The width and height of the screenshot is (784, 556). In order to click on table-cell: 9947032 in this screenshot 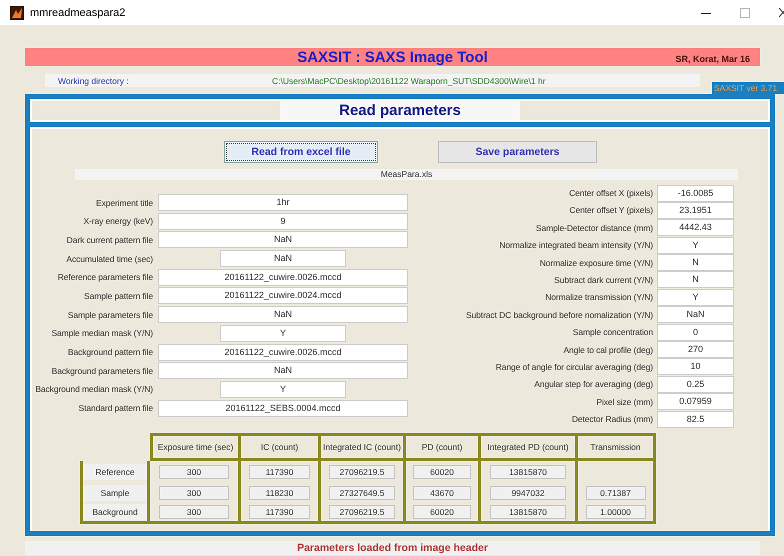, I will do `click(528, 493)`.